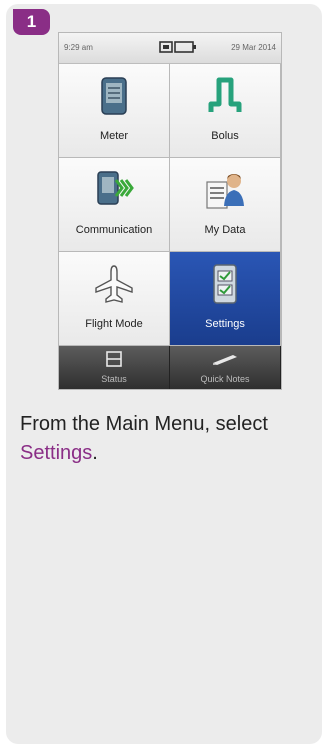 The image size is (324, 747). Describe the element at coordinates (115, 188) in the screenshot. I see `communication-icon` at that location.